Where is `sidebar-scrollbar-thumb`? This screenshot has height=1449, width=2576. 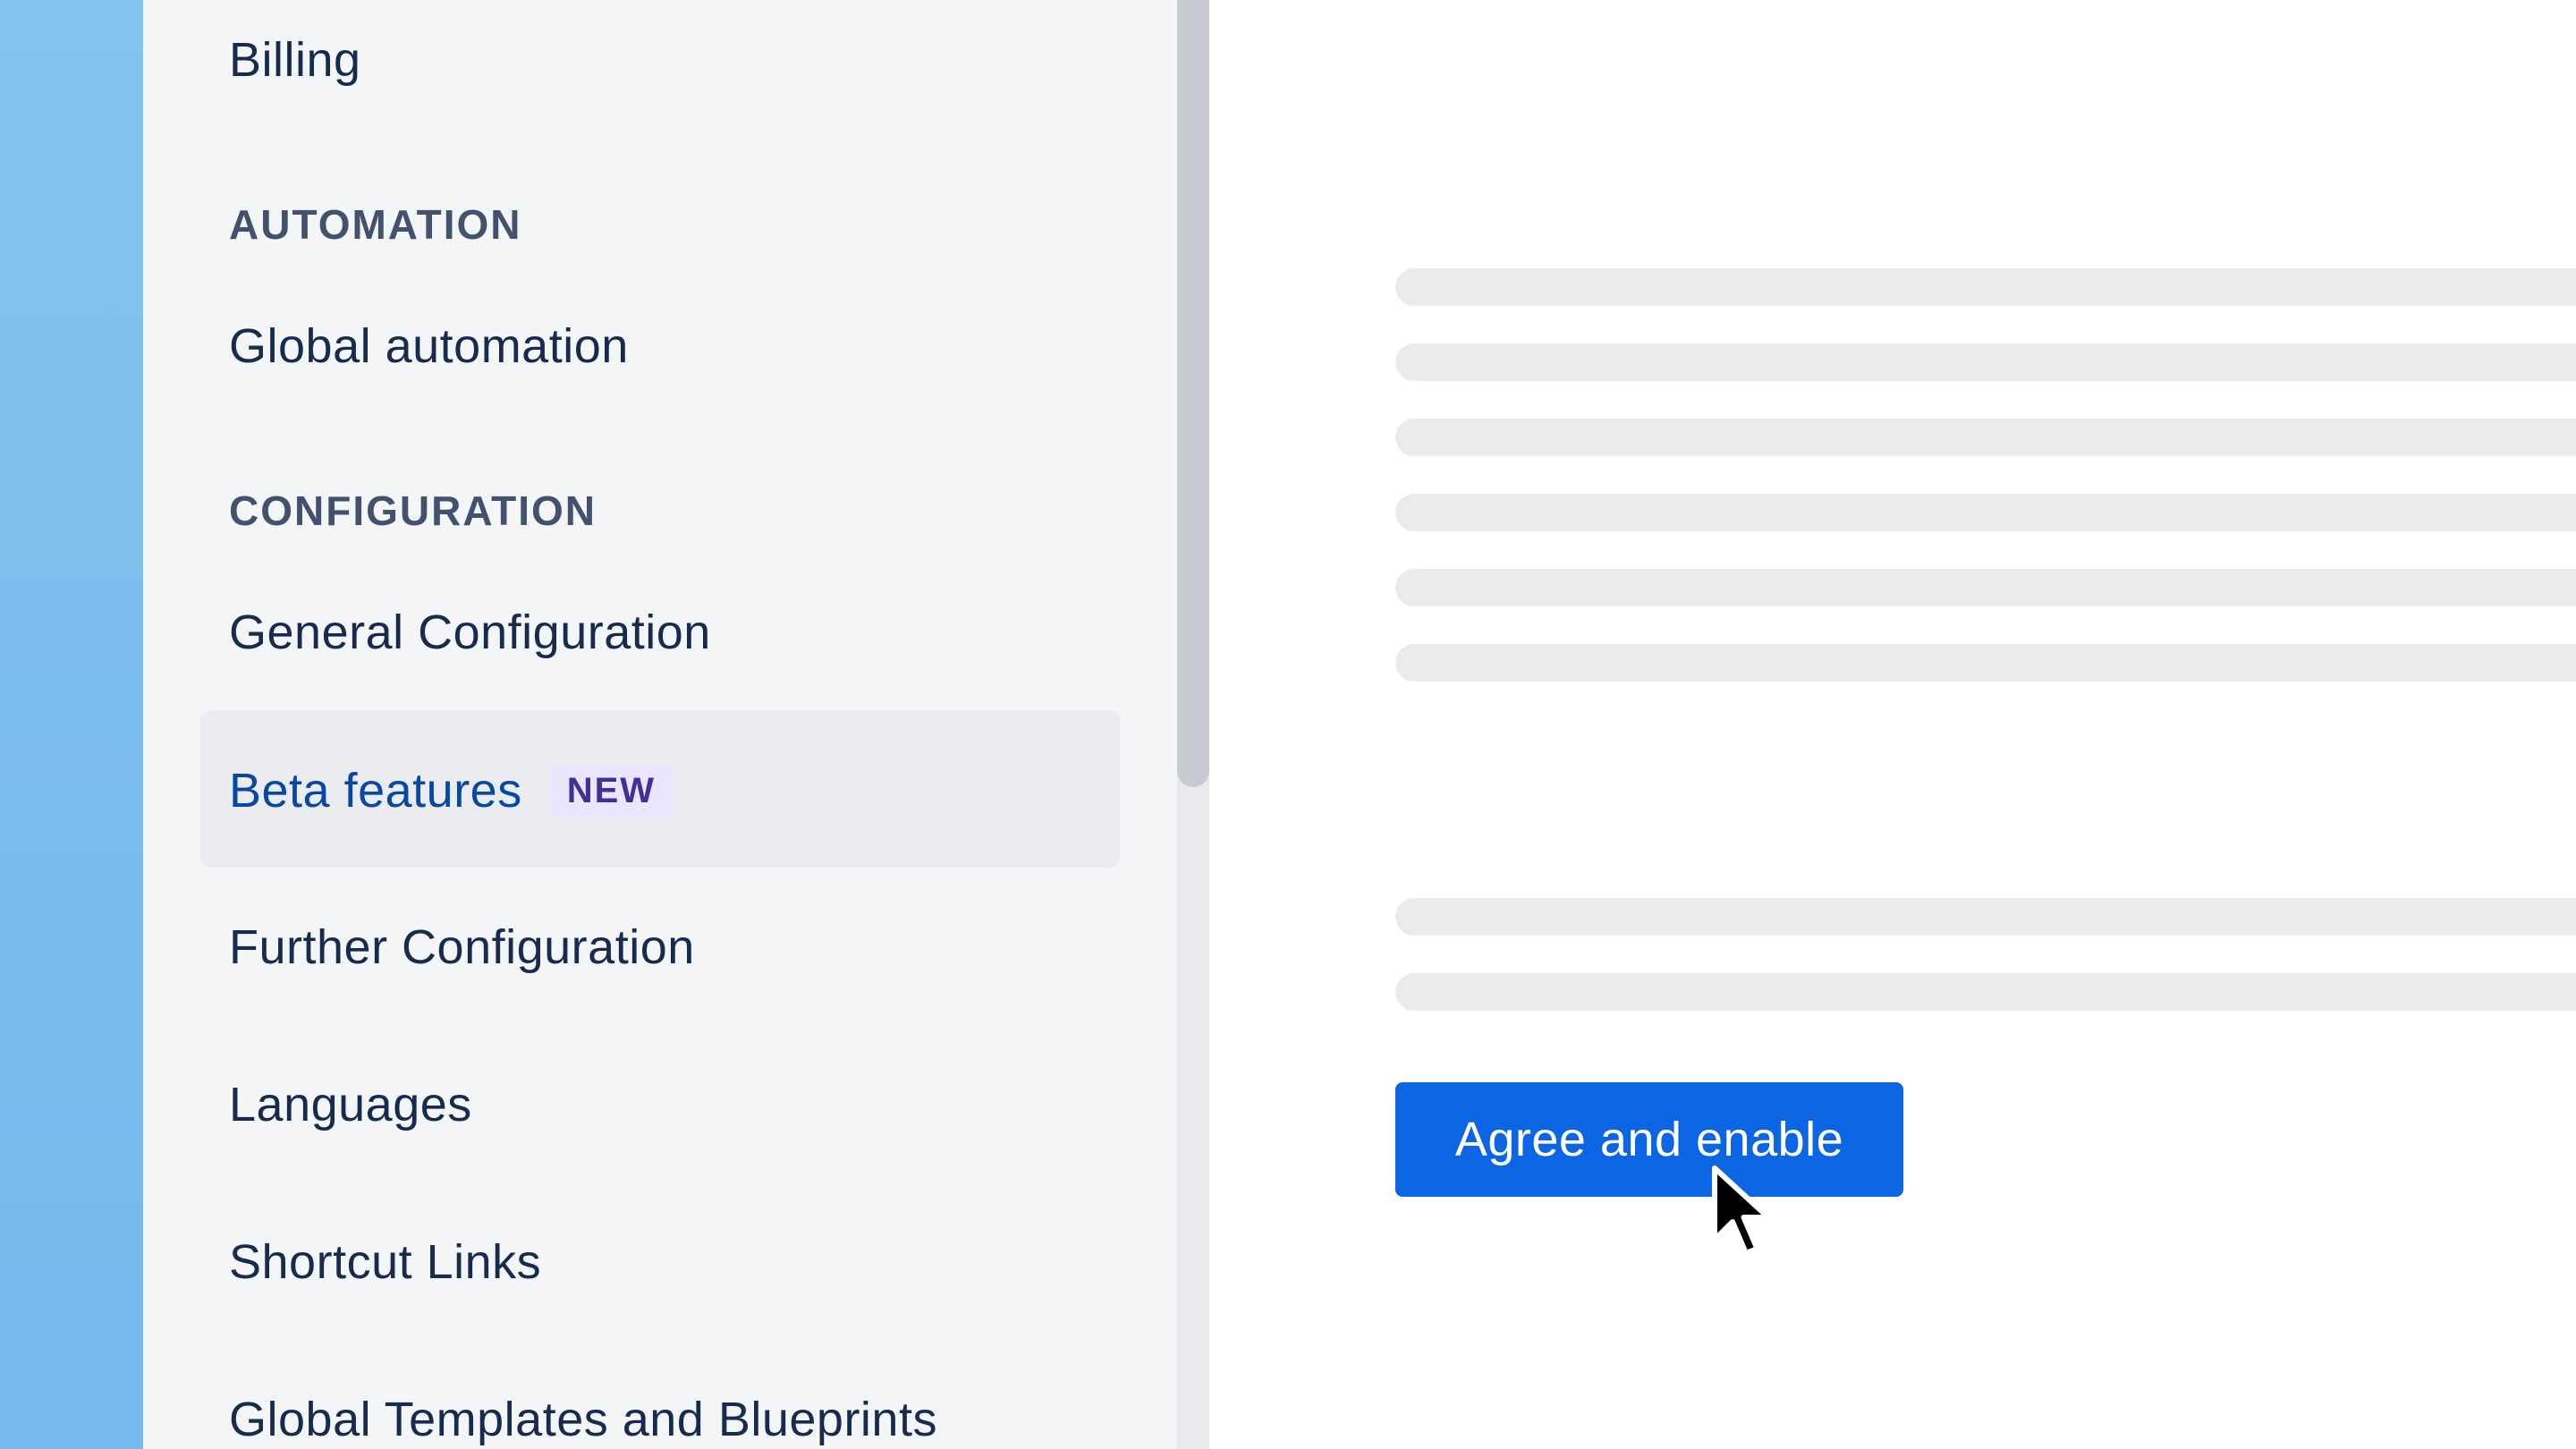 sidebar-scrollbar-thumb is located at coordinates (1193, 393).